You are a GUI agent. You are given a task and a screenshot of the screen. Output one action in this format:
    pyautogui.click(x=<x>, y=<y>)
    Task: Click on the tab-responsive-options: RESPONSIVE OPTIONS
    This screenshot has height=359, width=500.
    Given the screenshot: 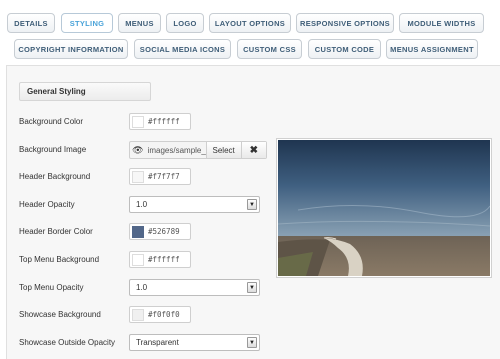 What is the action you would take?
    pyautogui.click(x=345, y=23)
    